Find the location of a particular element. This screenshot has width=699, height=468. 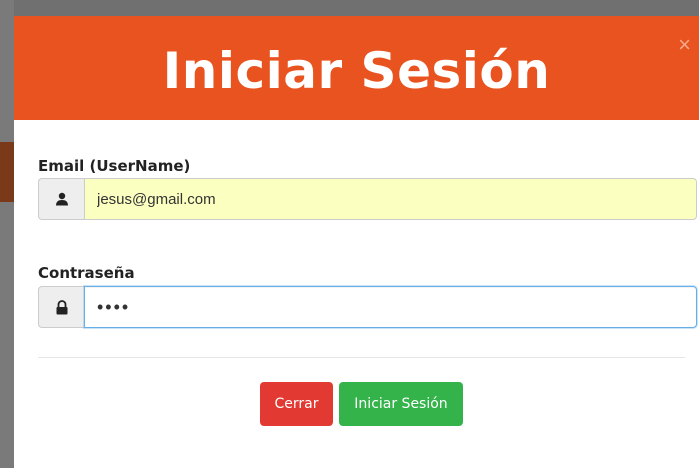

backdrop is located at coordinates (7, 234).